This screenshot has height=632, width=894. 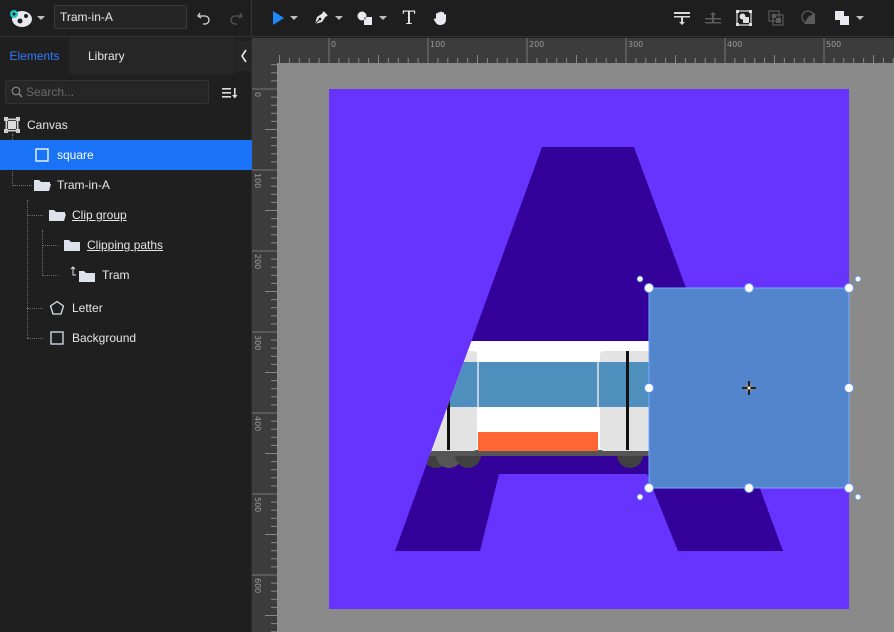 I want to click on ruler-label: 200, so click(x=257, y=261).